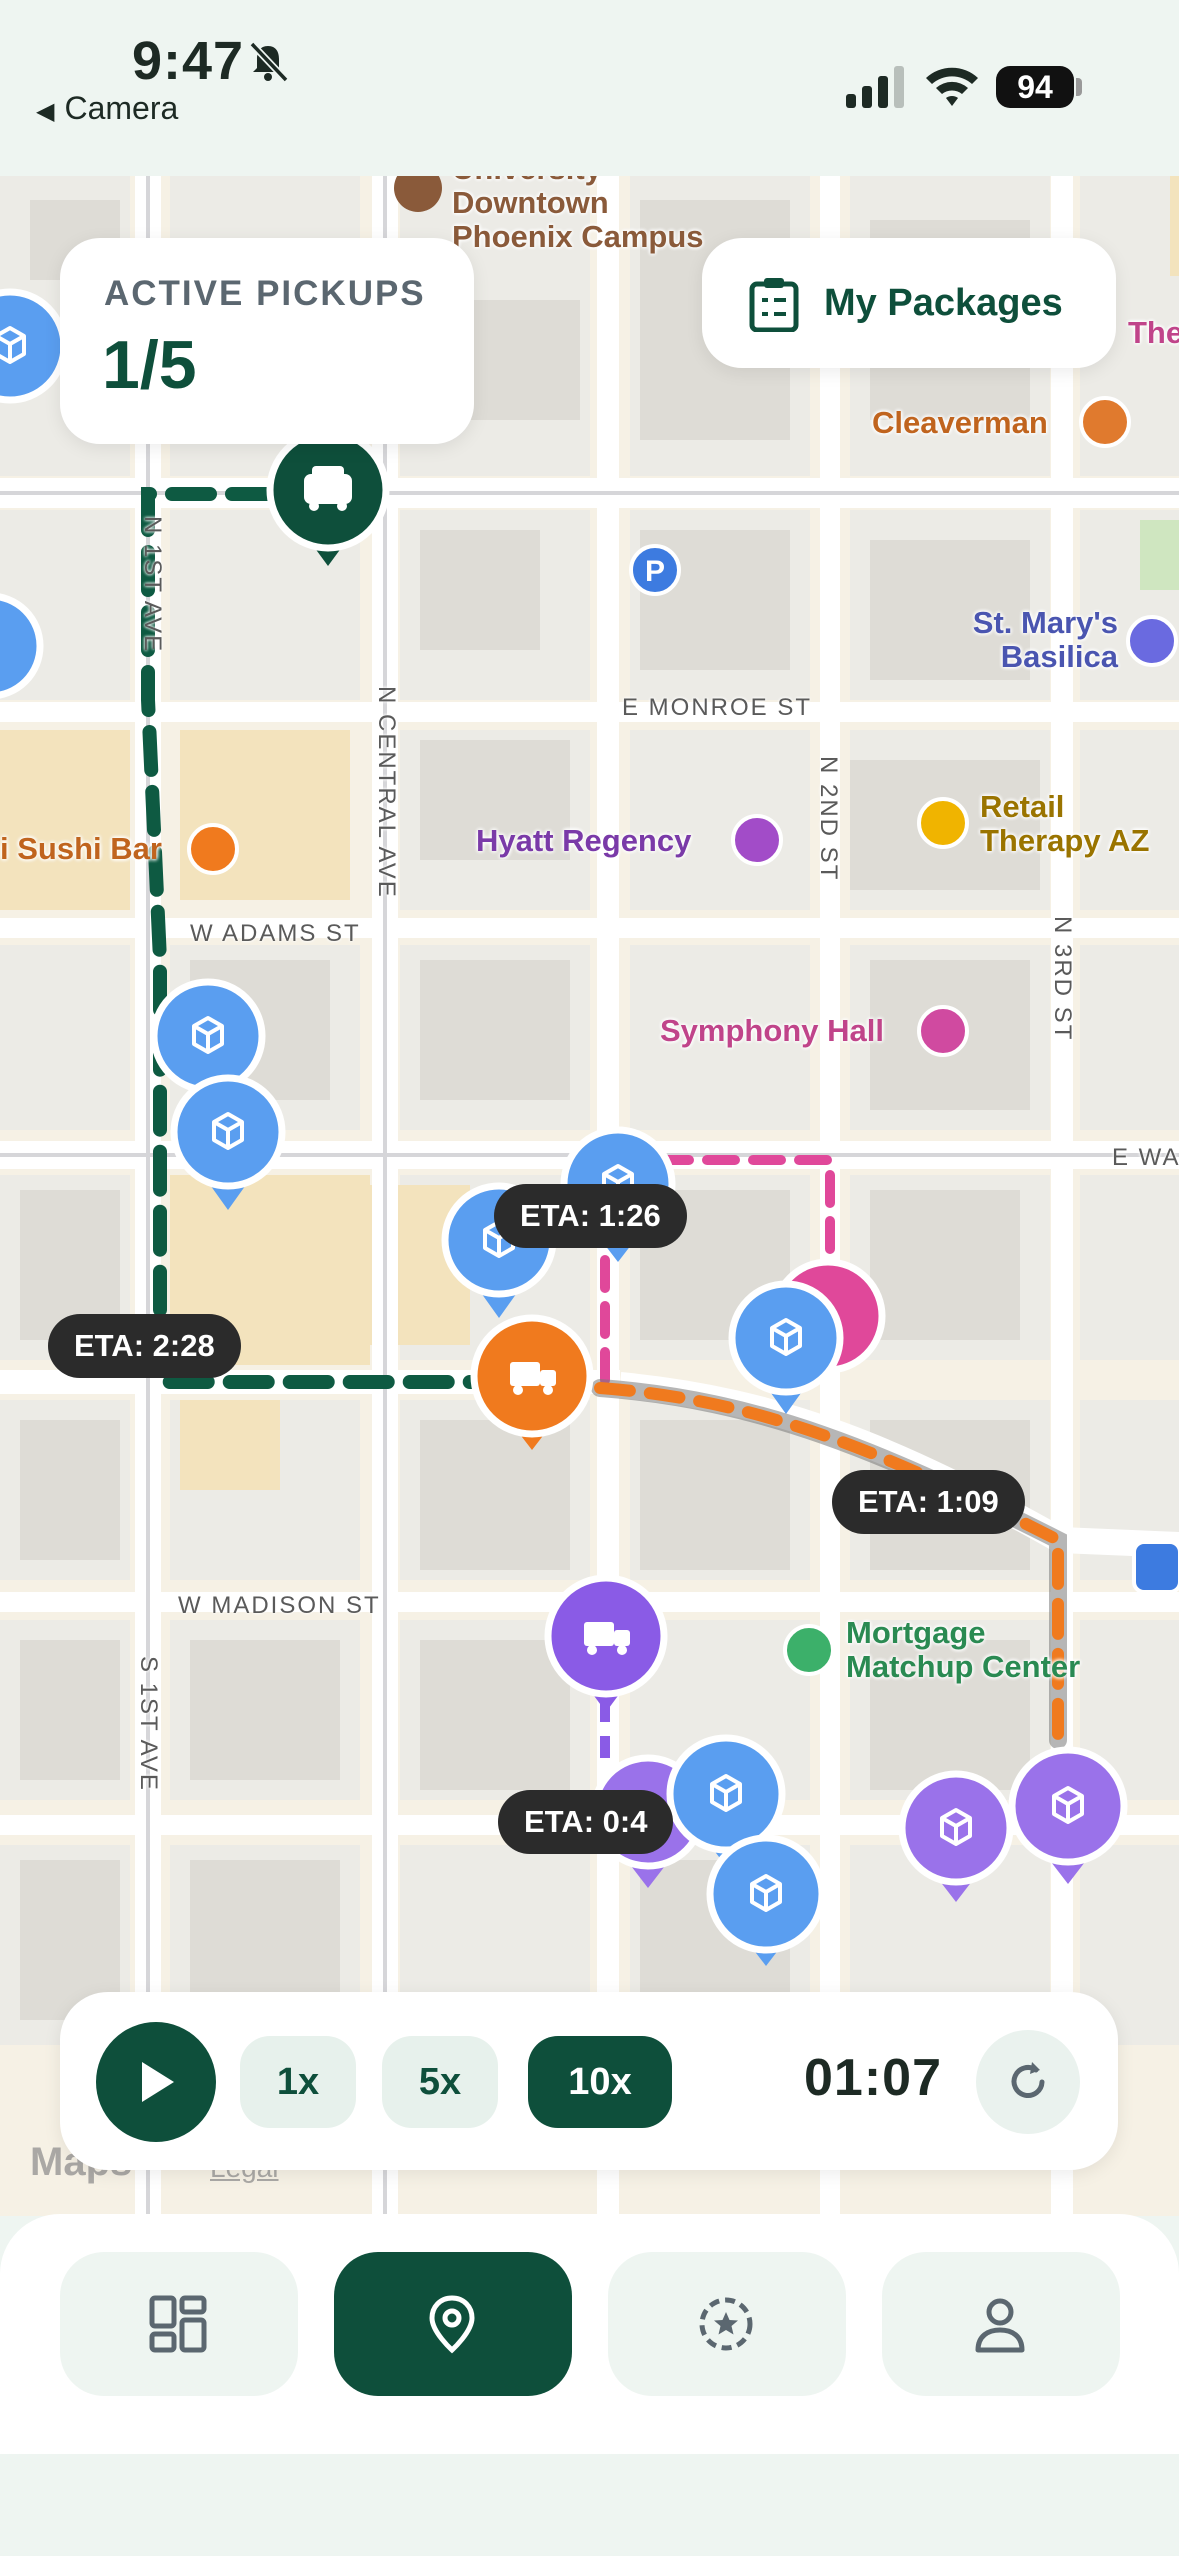 Image resolution: width=1179 pixels, height=2556 pixels. I want to click on poi-retail: Retail Therapy AZ, so click(1064, 824).